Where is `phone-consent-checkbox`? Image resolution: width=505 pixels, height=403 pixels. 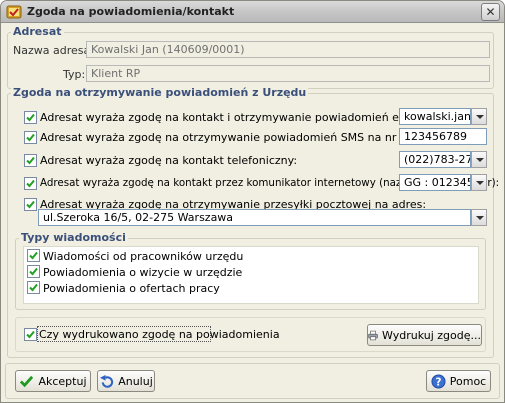
phone-consent-checkbox is located at coordinates (30, 160).